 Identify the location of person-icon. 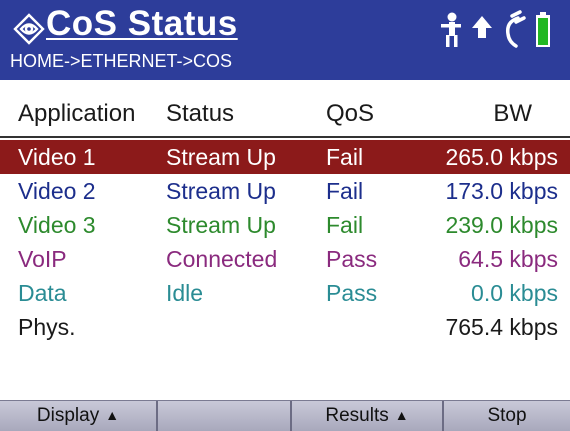
(451, 29).